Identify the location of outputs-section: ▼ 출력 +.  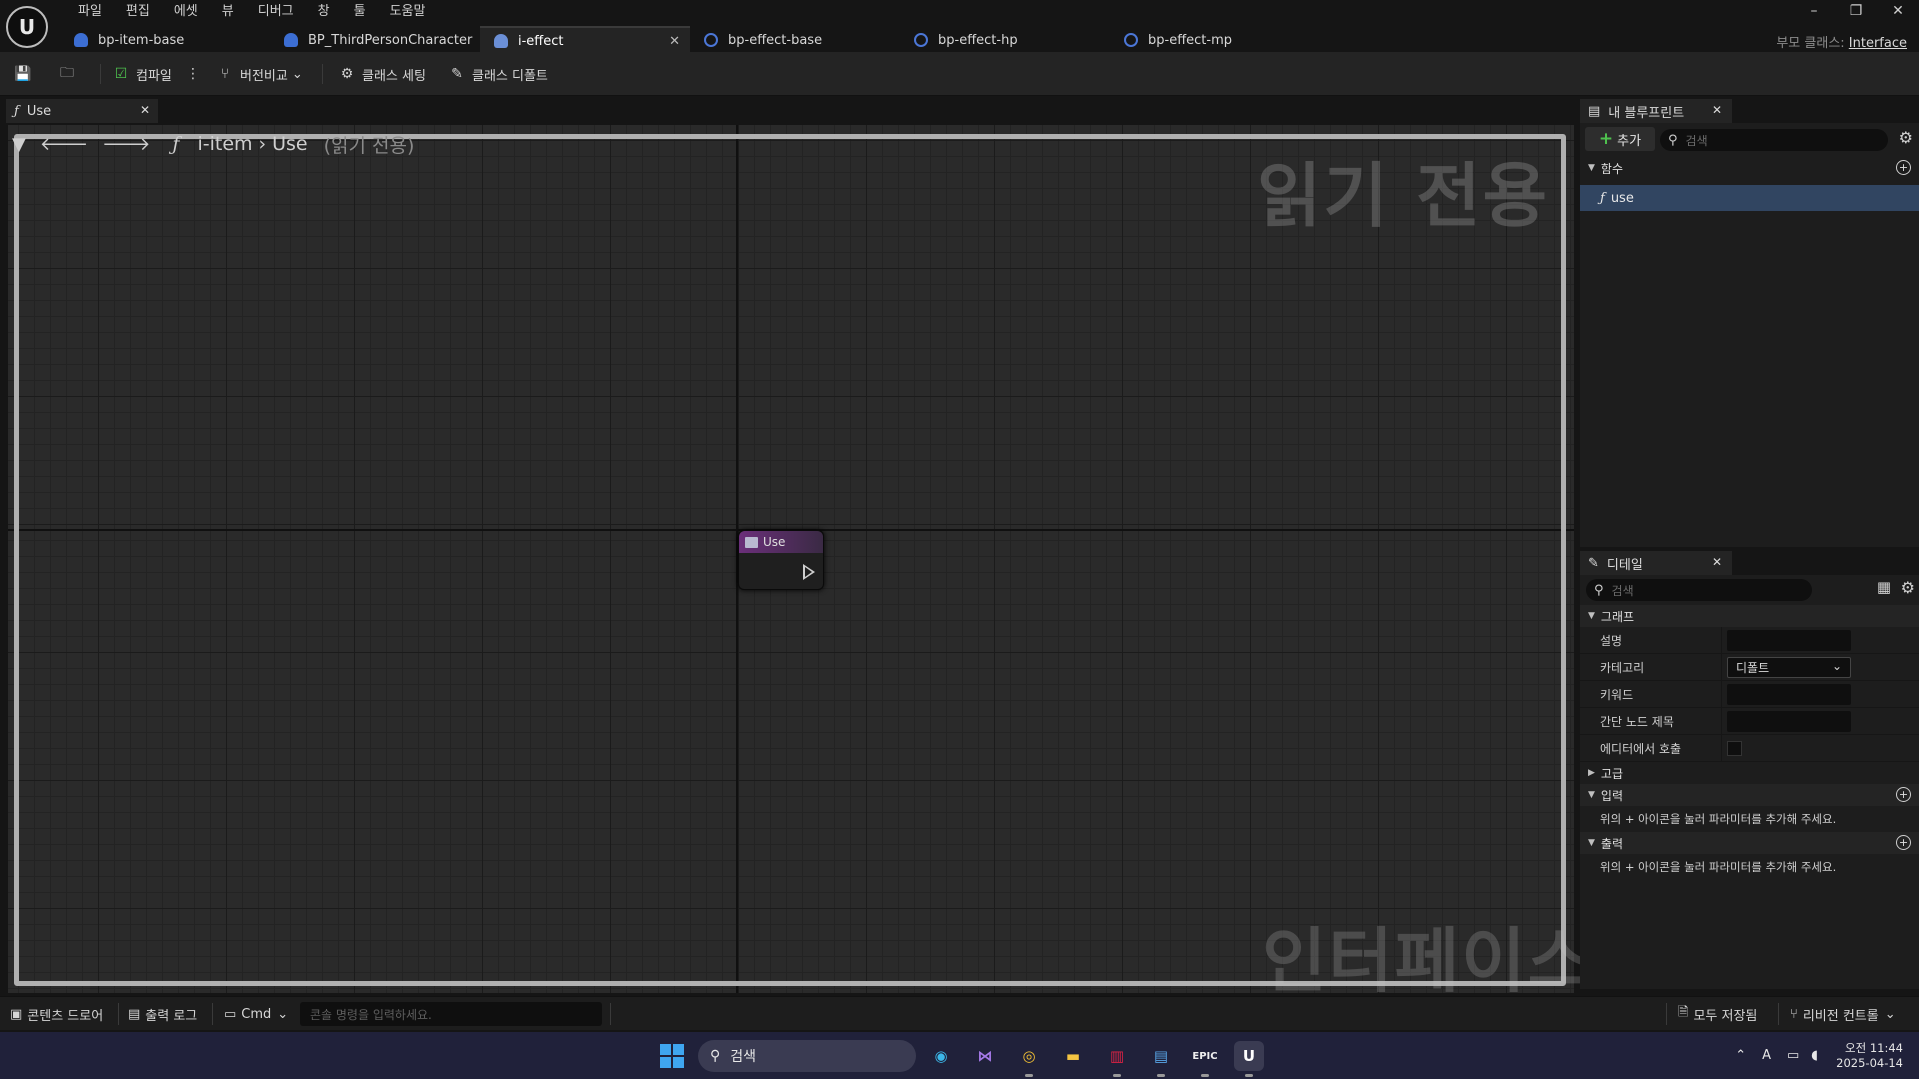
(1749, 843).